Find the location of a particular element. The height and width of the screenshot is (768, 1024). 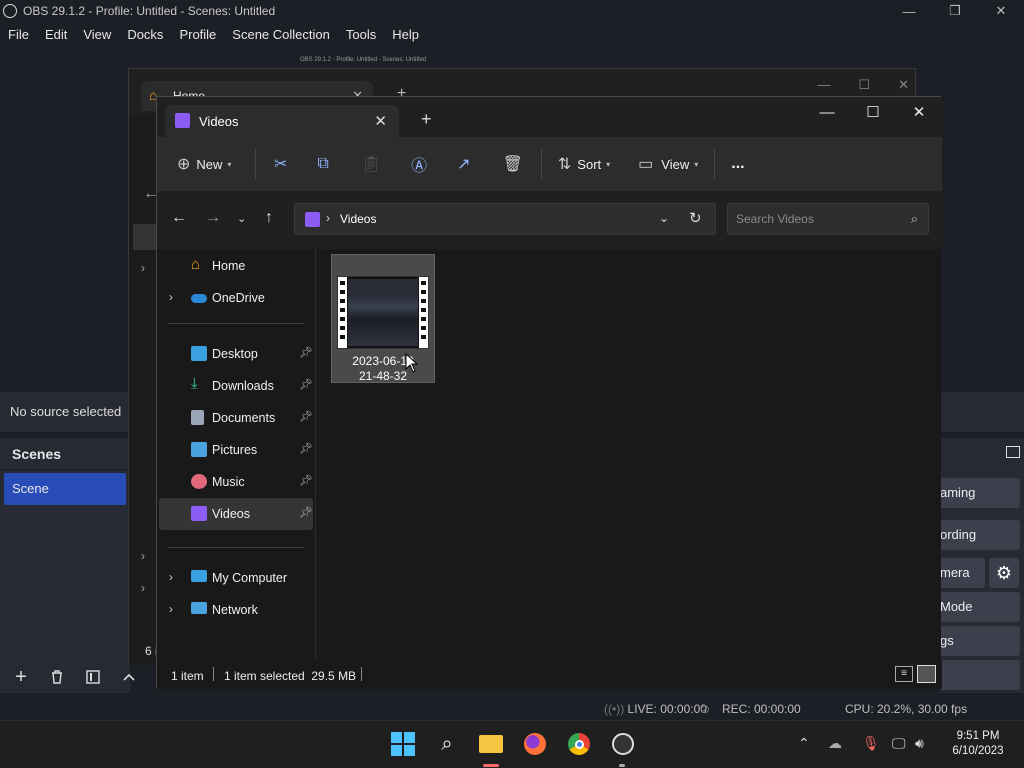

nav-item-desktop: Desktop 📌︎ is located at coordinates (236, 354).